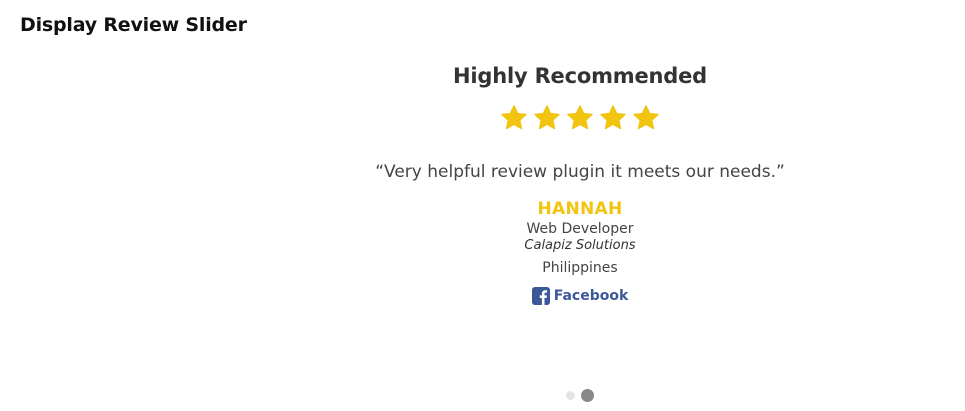 Image resolution: width=965 pixels, height=411 pixels. I want to click on review-title: Highly Recommended, so click(580, 76).